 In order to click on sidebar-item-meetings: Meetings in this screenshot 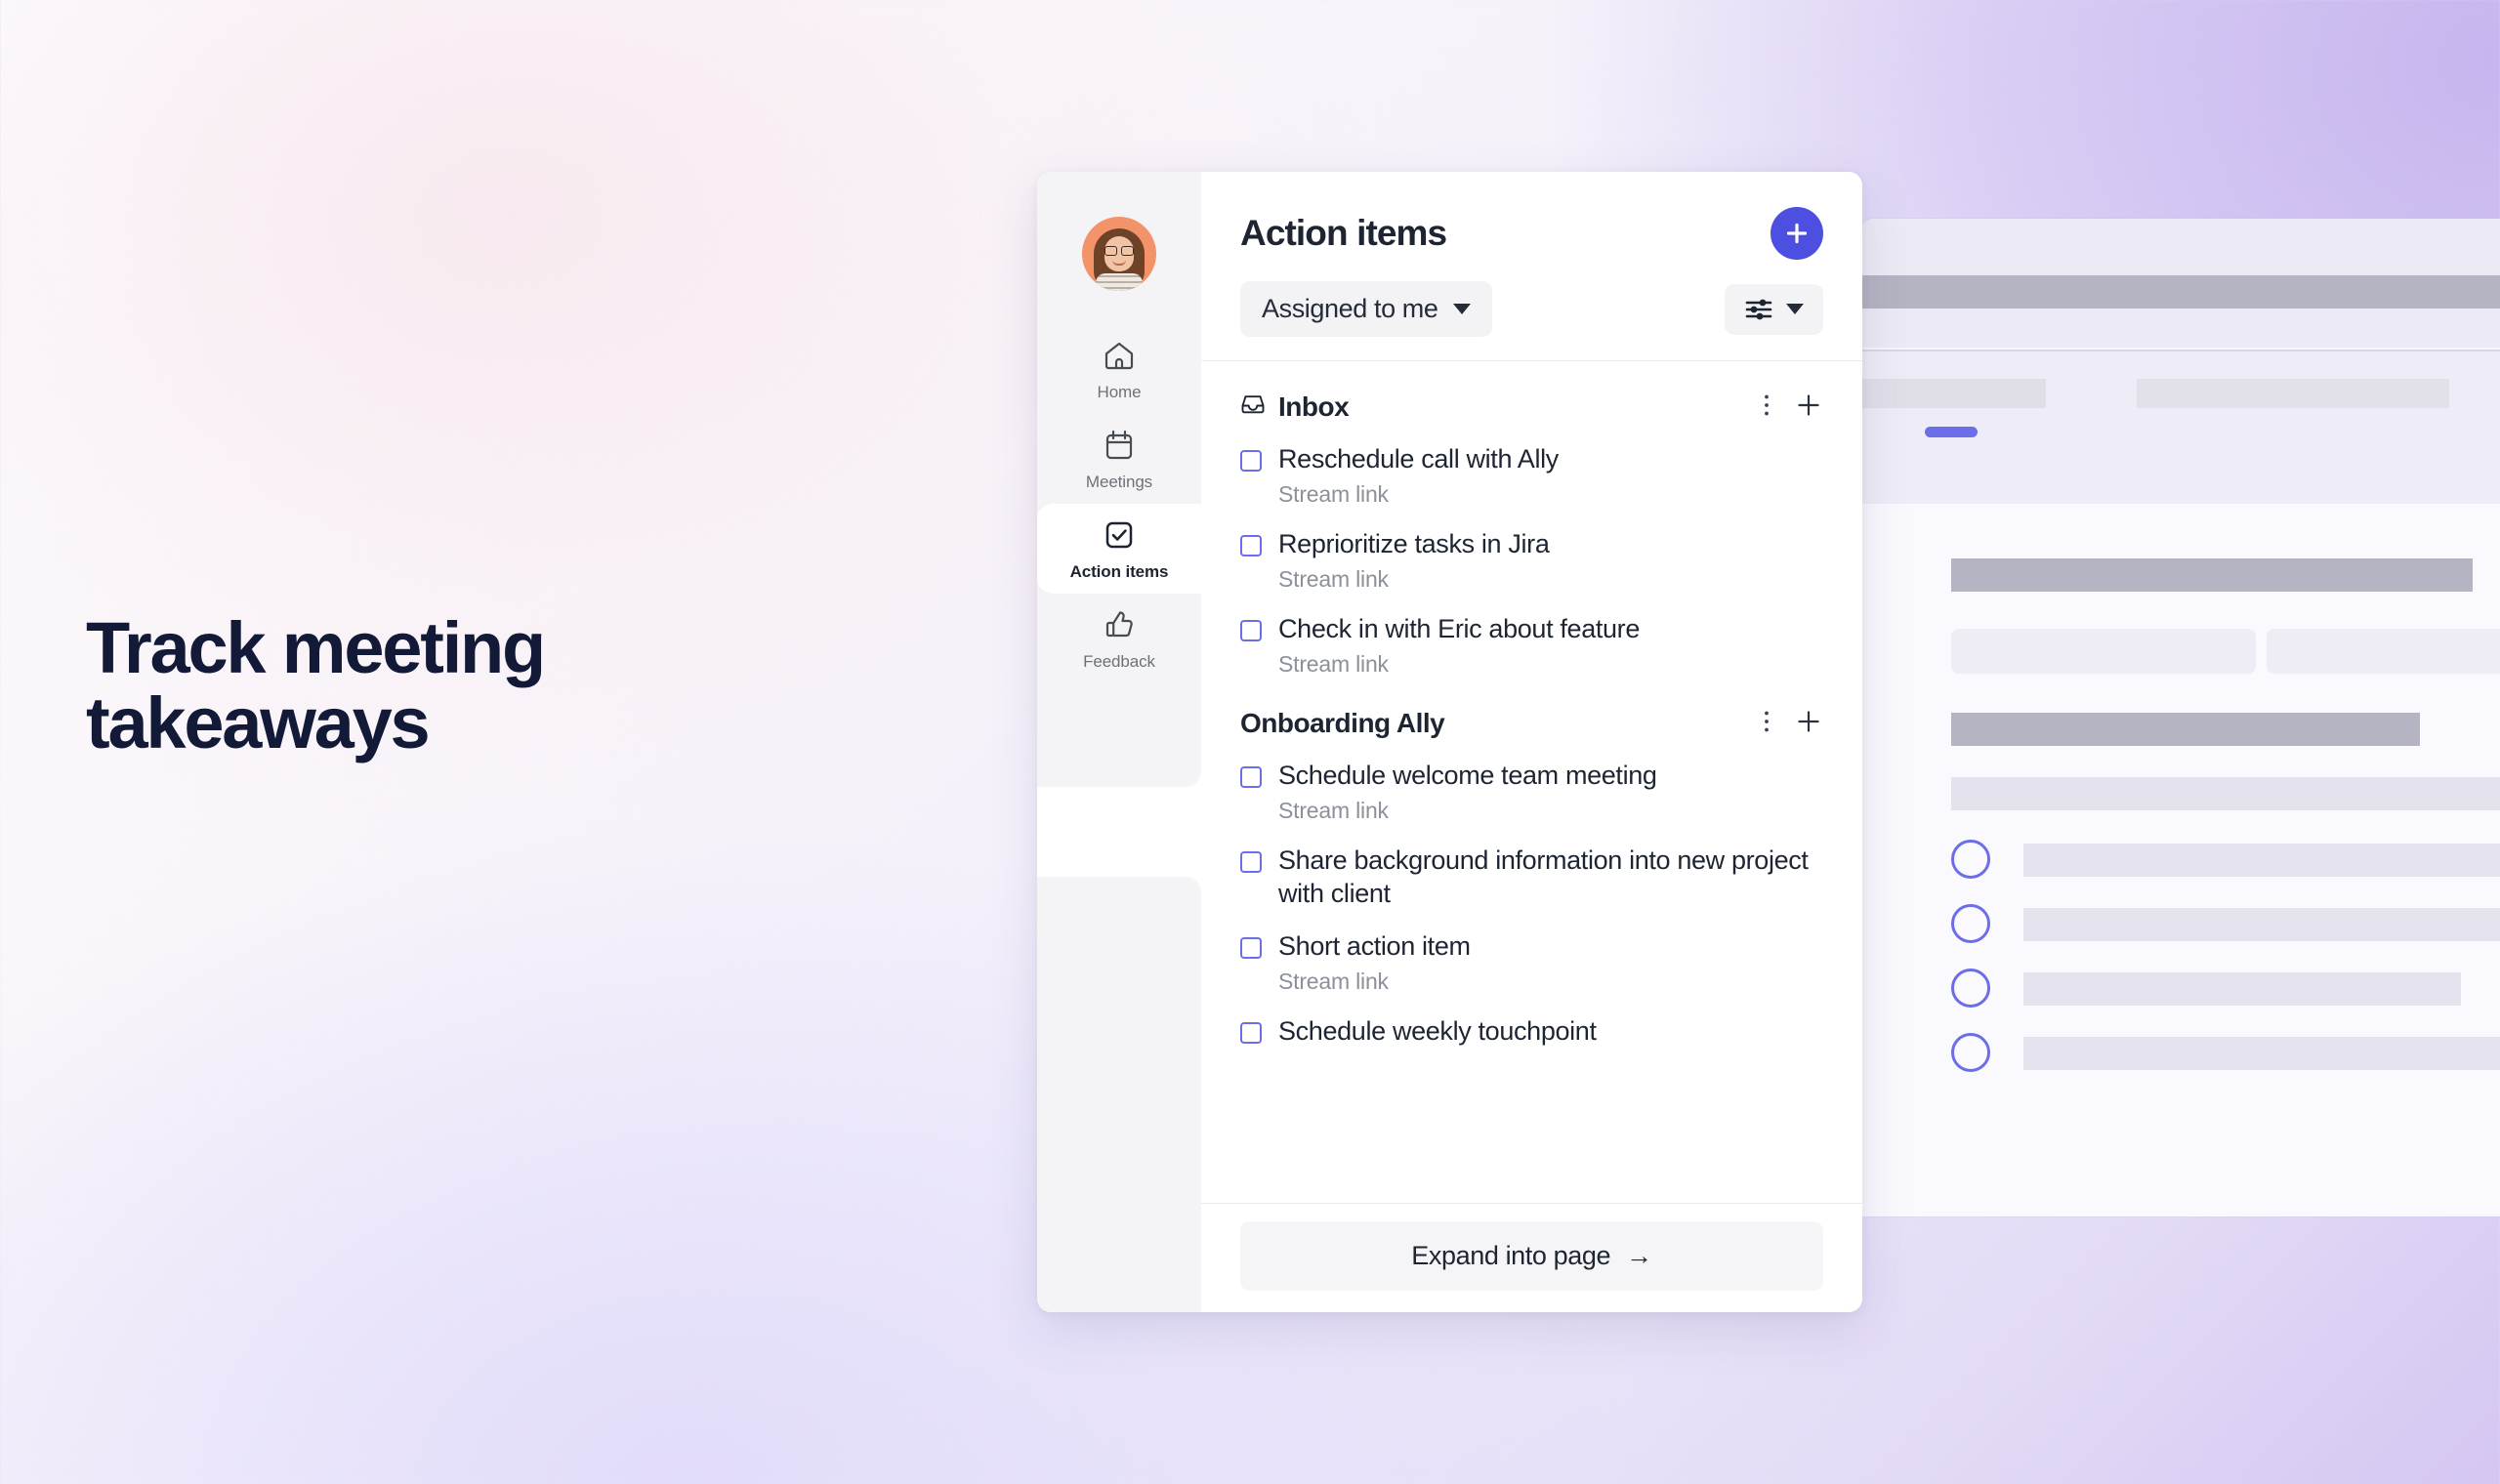, I will do `click(1119, 459)`.